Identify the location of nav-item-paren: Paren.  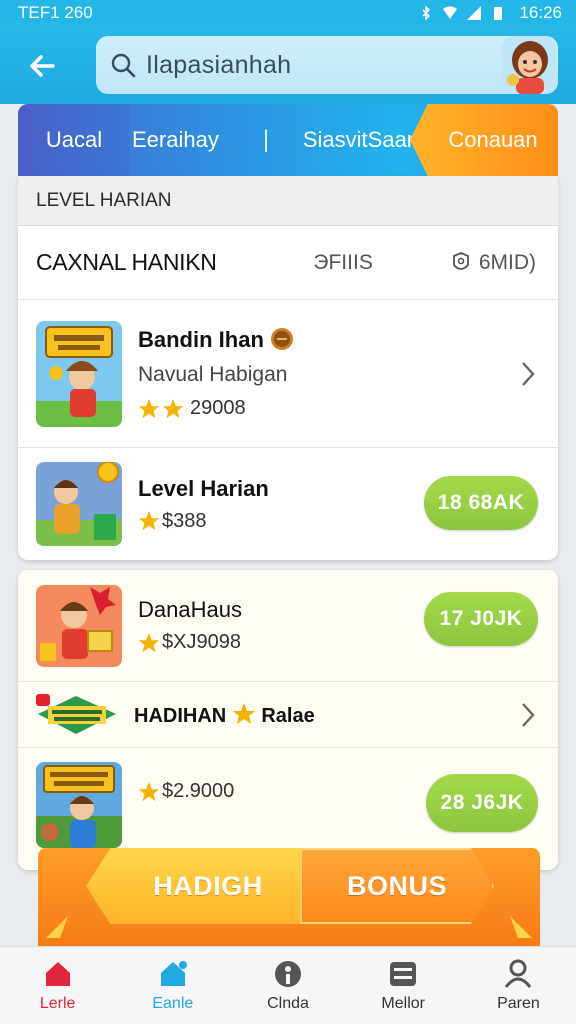
(518, 985).